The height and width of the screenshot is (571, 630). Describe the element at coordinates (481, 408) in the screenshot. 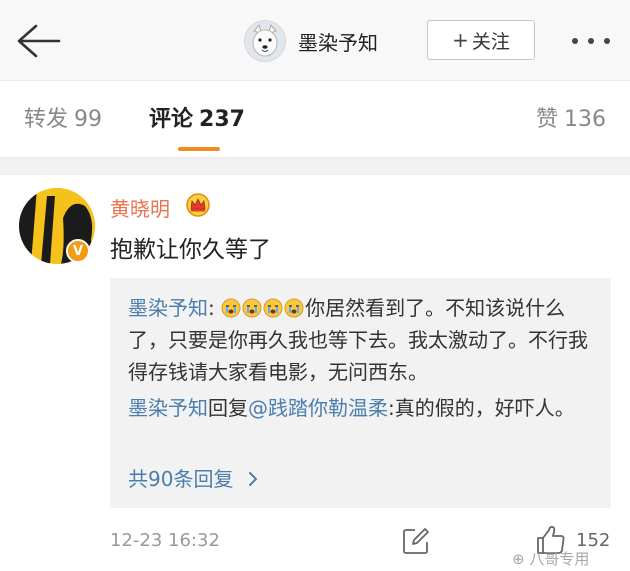

I see `reply-text: :真的假的，好吓人。` at that location.